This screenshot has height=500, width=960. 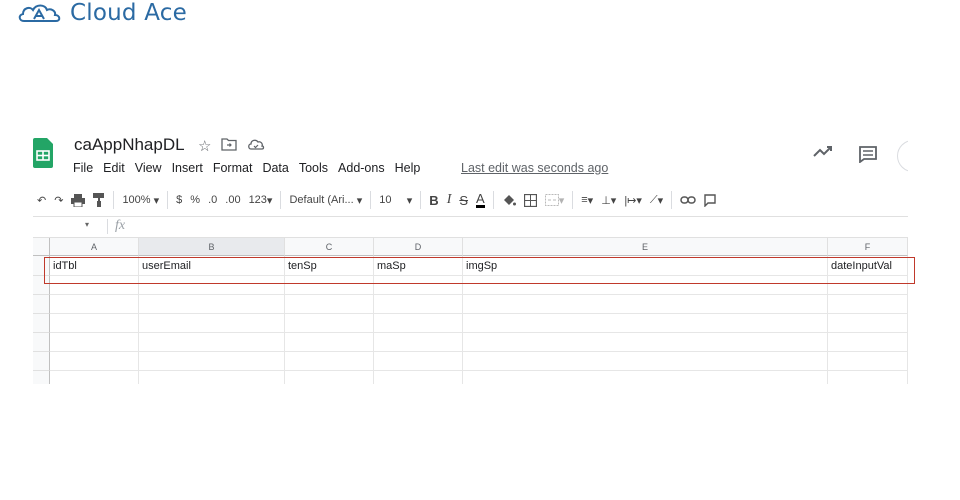 What do you see at coordinates (204, 146) in the screenshot?
I see `star-icon: ☆` at bounding box center [204, 146].